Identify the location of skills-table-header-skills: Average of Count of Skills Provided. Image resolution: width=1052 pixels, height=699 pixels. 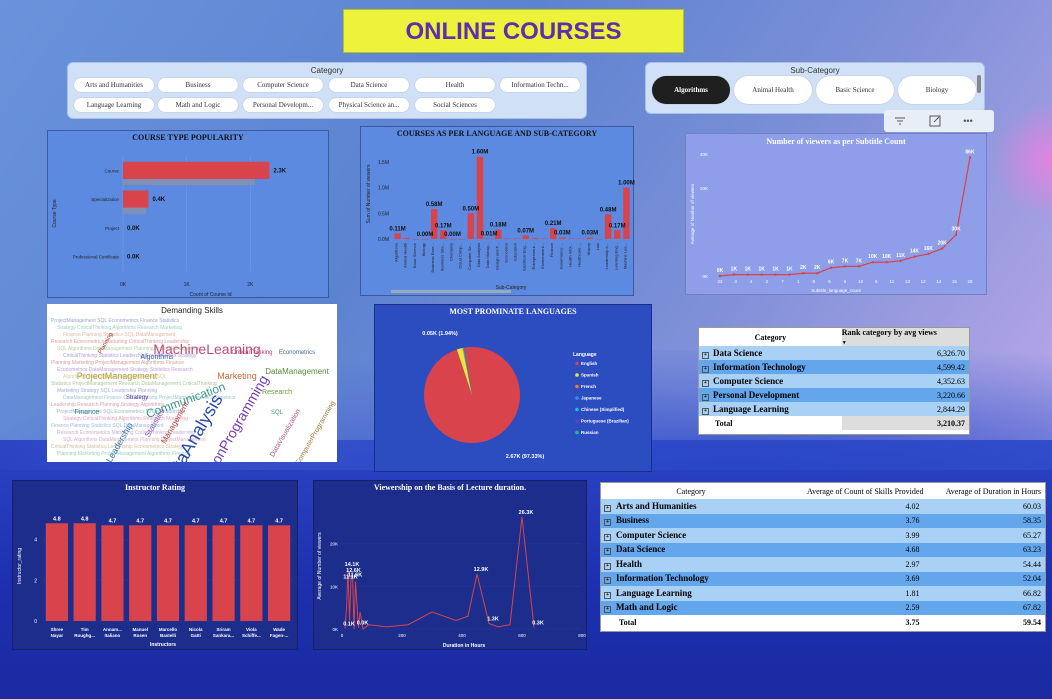
(852, 491).